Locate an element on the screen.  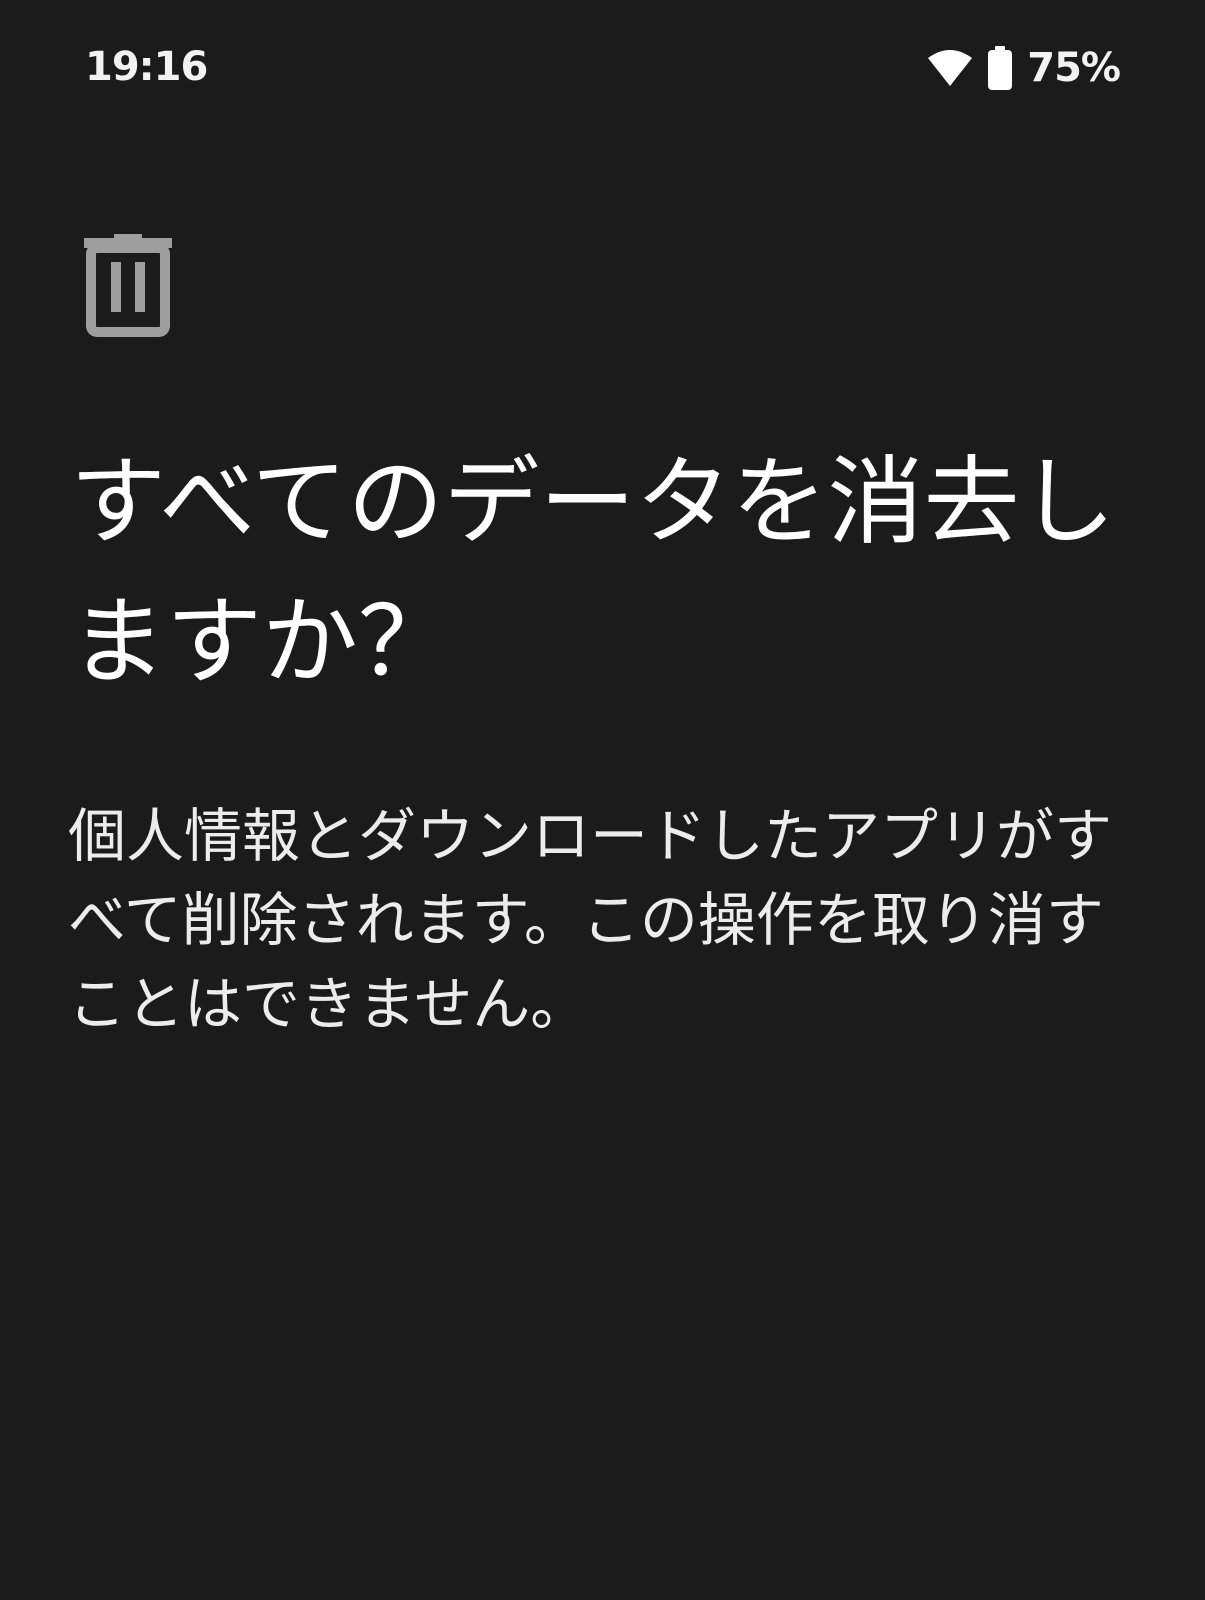
status-icons: 75% is located at coordinates (1024, 68).